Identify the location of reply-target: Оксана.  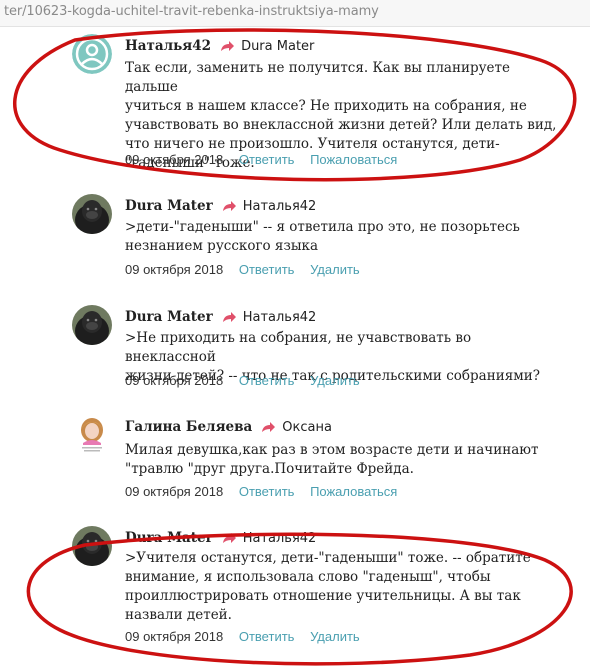
(307, 427).